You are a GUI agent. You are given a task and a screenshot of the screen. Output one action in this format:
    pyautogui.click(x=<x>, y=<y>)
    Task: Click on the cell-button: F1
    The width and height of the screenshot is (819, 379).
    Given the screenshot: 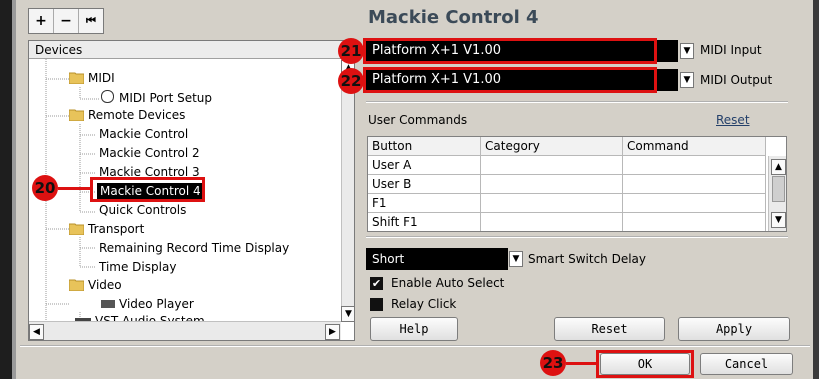 What is the action you would take?
    pyautogui.click(x=424, y=203)
    